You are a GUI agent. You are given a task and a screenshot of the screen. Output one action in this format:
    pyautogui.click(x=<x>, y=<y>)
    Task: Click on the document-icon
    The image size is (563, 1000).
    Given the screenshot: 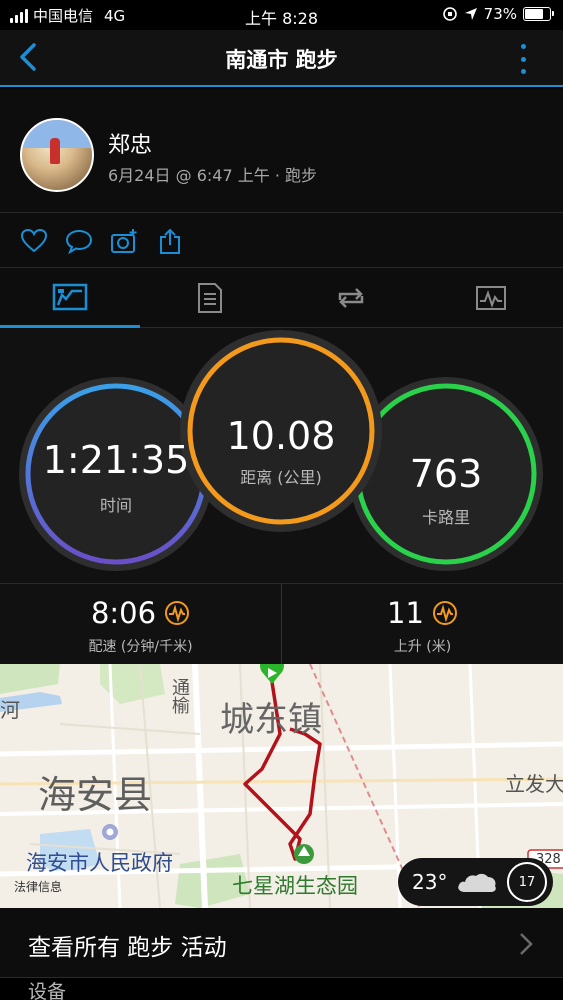 What is the action you would take?
    pyautogui.click(x=210, y=298)
    